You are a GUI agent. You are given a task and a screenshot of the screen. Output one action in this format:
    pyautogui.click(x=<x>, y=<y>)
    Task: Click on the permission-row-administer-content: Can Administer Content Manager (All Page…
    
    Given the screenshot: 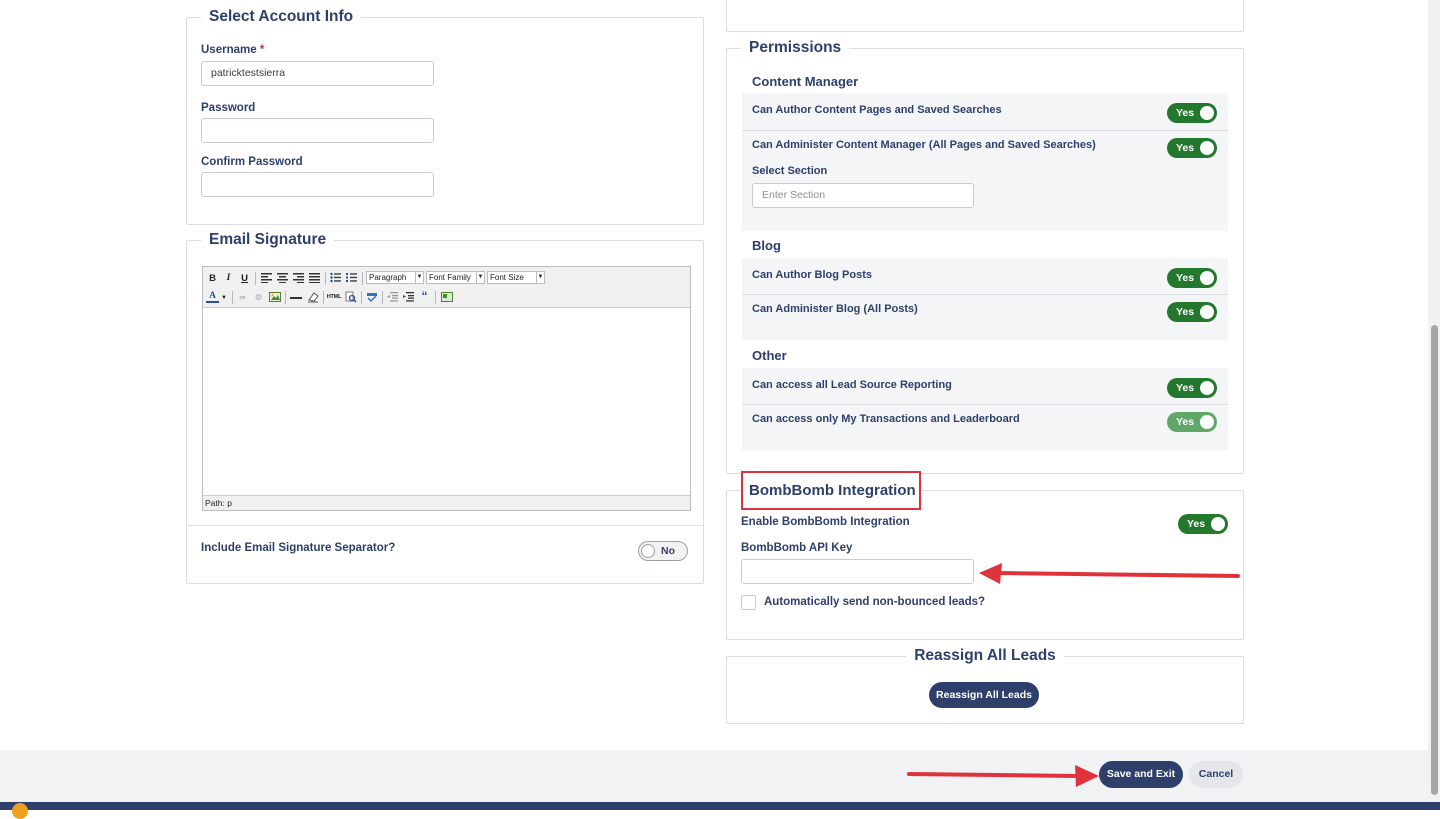 What is the action you would take?
    pyautogui.click(x=985, y=181)
    